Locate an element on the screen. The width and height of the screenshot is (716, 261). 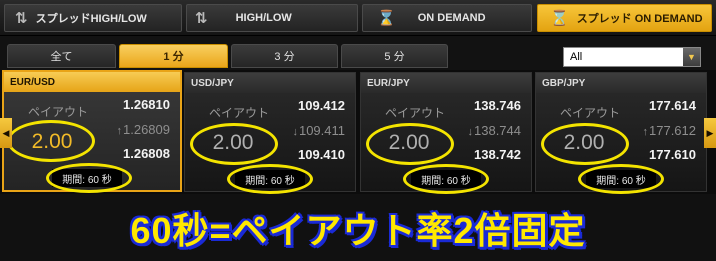
tab-duration-3min: 3 分 is located at coordinates (284, 56).